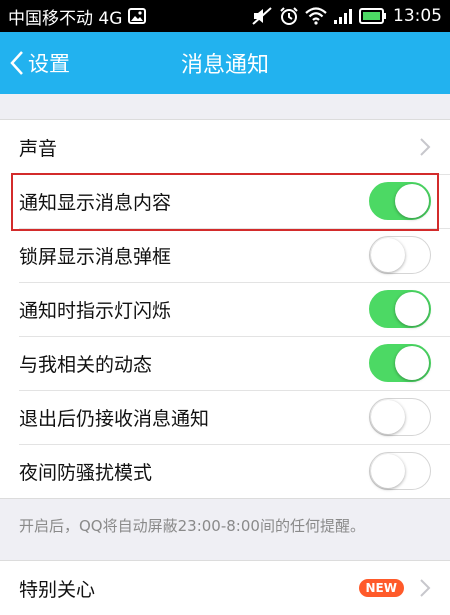  Describe the element at coordinates (417, 16) in the screenshot. I see `clock: 13:05` at that location.